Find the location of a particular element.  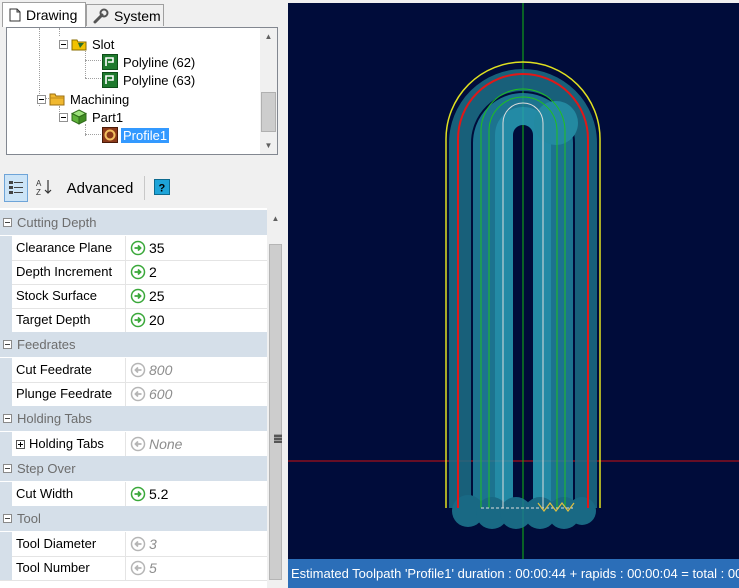

property-value: None is located at coordinates (165, 444).